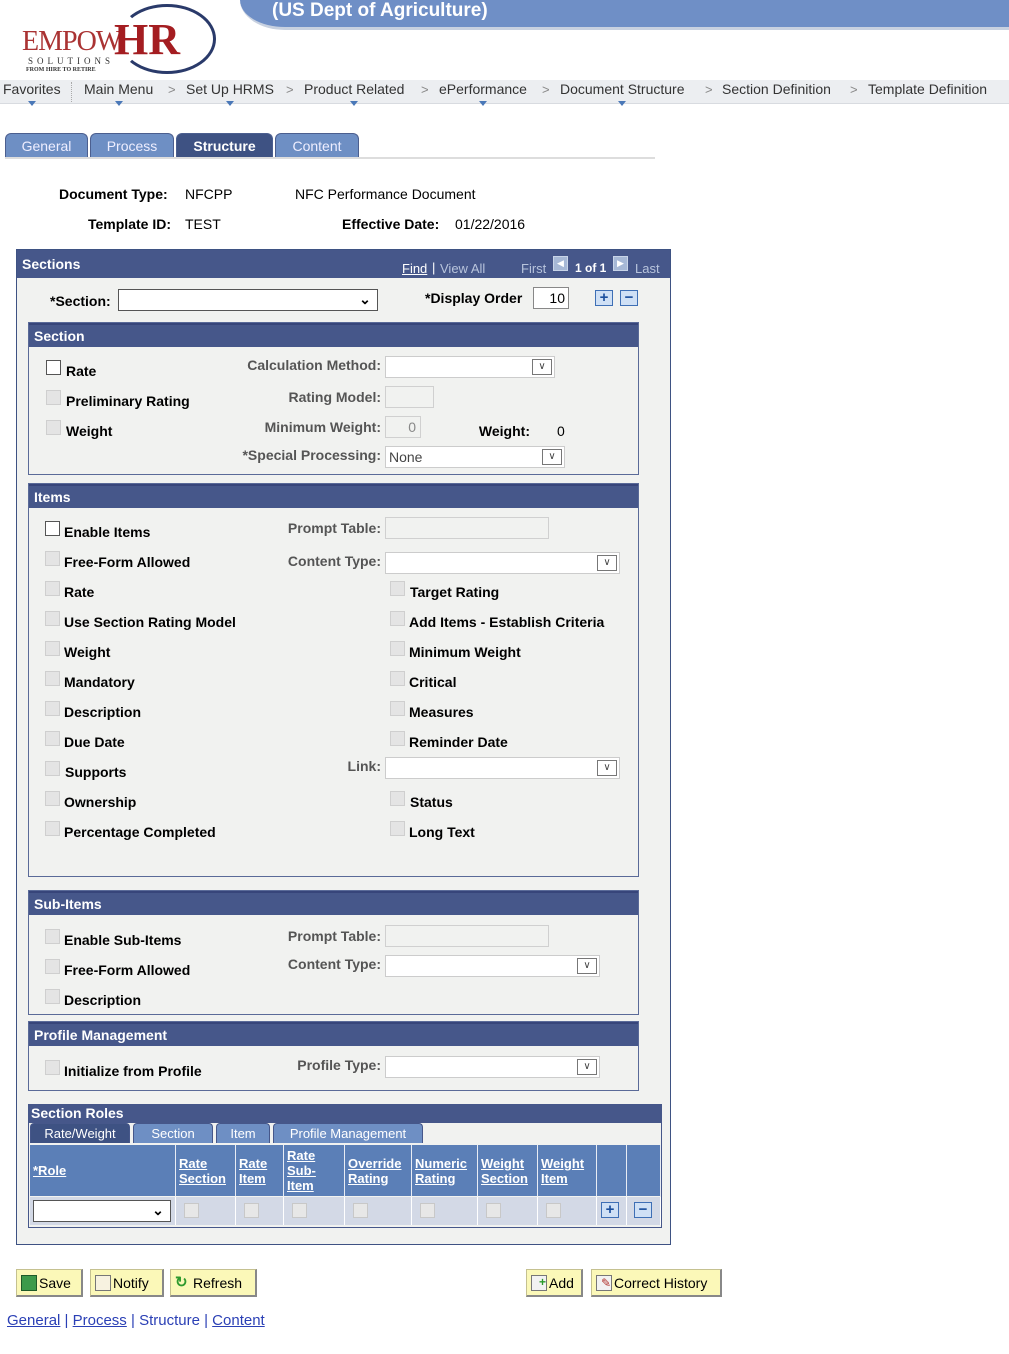 This screenshot has width=1009, height=1354. What do you see at coordinates (206, 1170) in the screenshot?
I see `column-header-rate-section: Rate Section` at bounding box center [206, 1170].